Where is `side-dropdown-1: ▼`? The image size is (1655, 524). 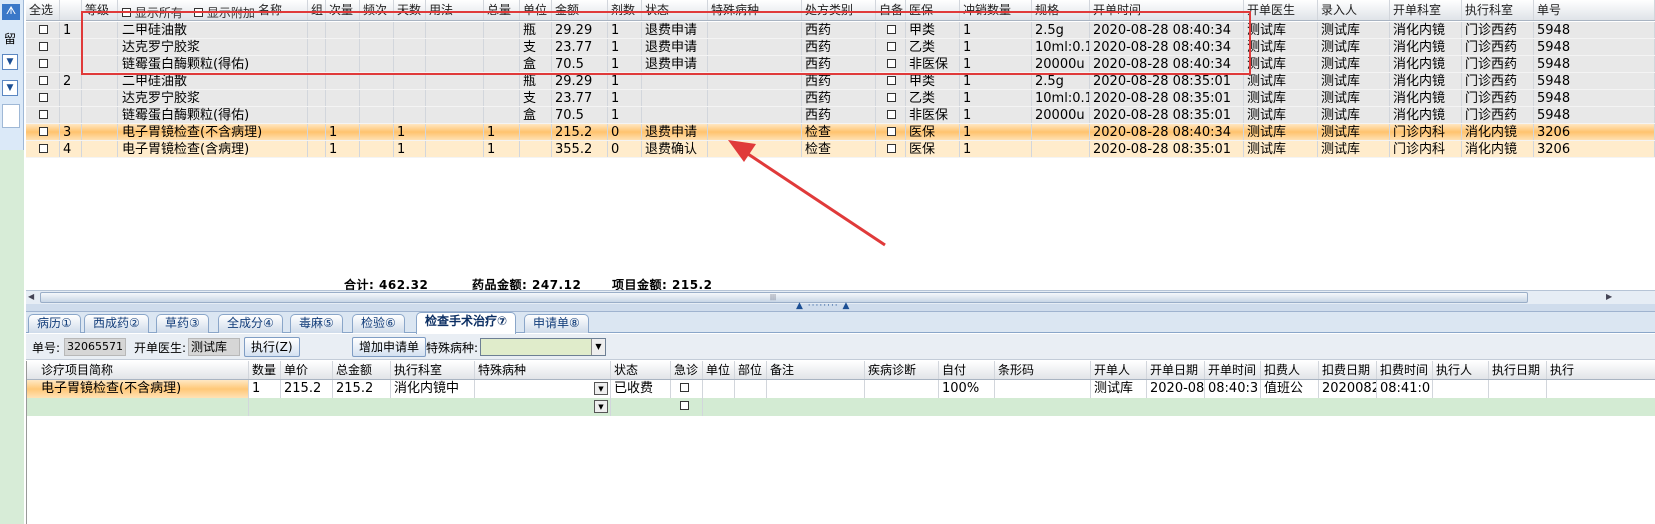
side-dropdown-1: ▼ is located at coordinates (10, 62).